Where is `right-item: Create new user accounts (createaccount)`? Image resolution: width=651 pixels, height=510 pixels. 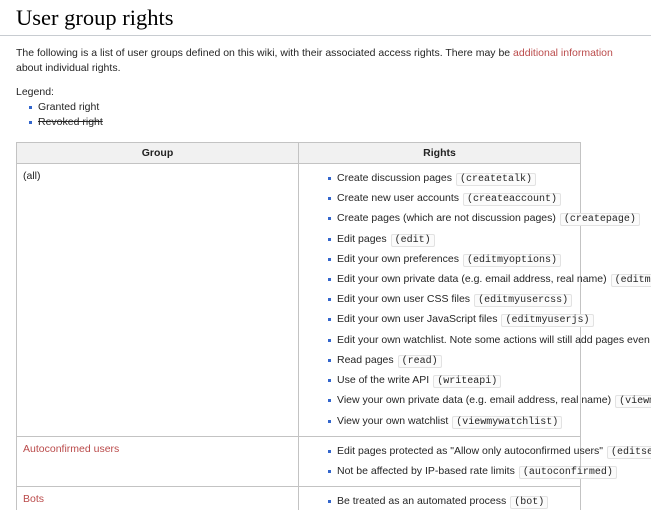
right-item: Create new user accounts (createaccount) is located at coordinates (451, 199).